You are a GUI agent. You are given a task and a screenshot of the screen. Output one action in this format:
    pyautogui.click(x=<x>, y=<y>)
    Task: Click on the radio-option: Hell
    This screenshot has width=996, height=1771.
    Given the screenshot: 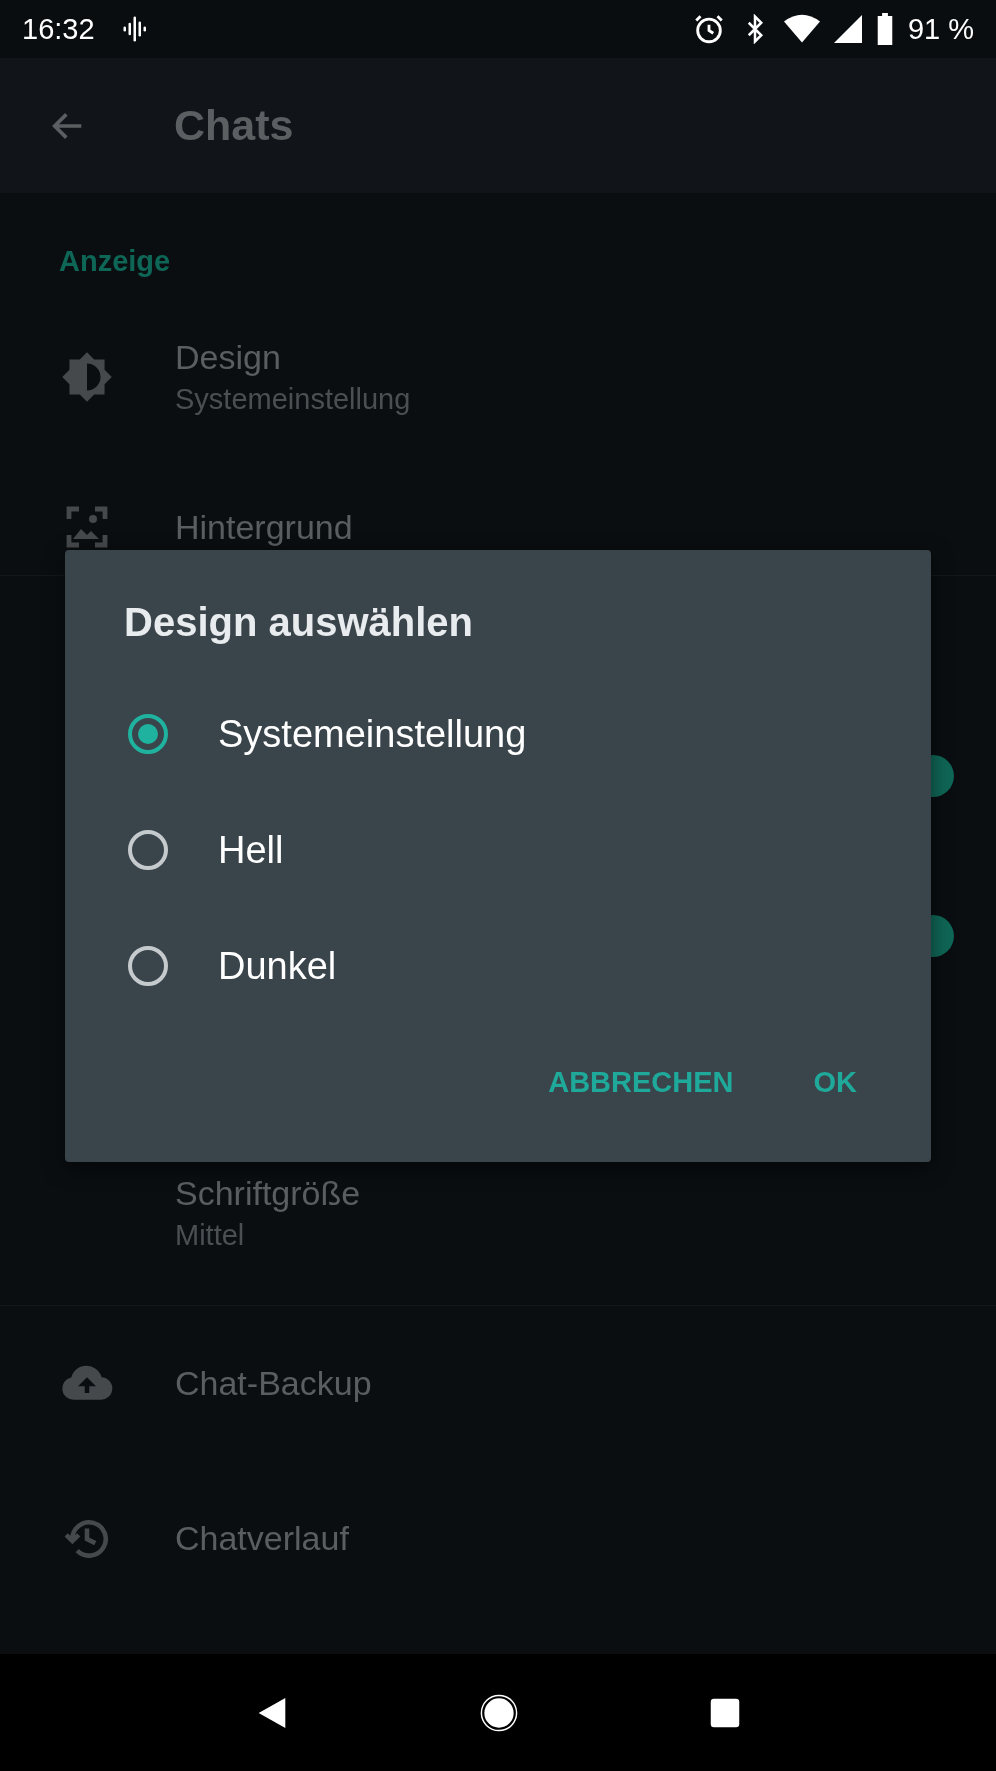 What is the action you would take?
    pyautogui.click(x=498, y=850)
    